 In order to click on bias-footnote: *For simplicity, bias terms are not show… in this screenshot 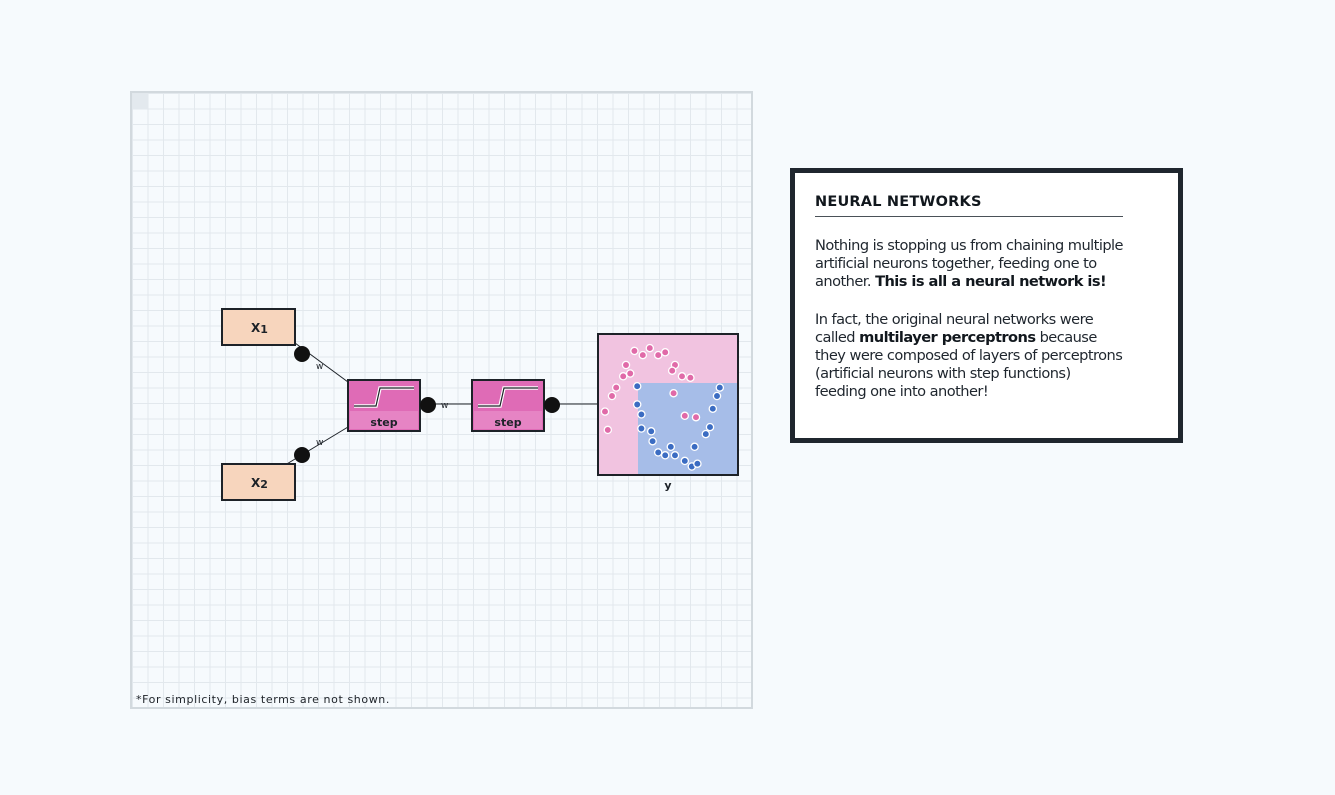, I will do `click(263, 699)`.